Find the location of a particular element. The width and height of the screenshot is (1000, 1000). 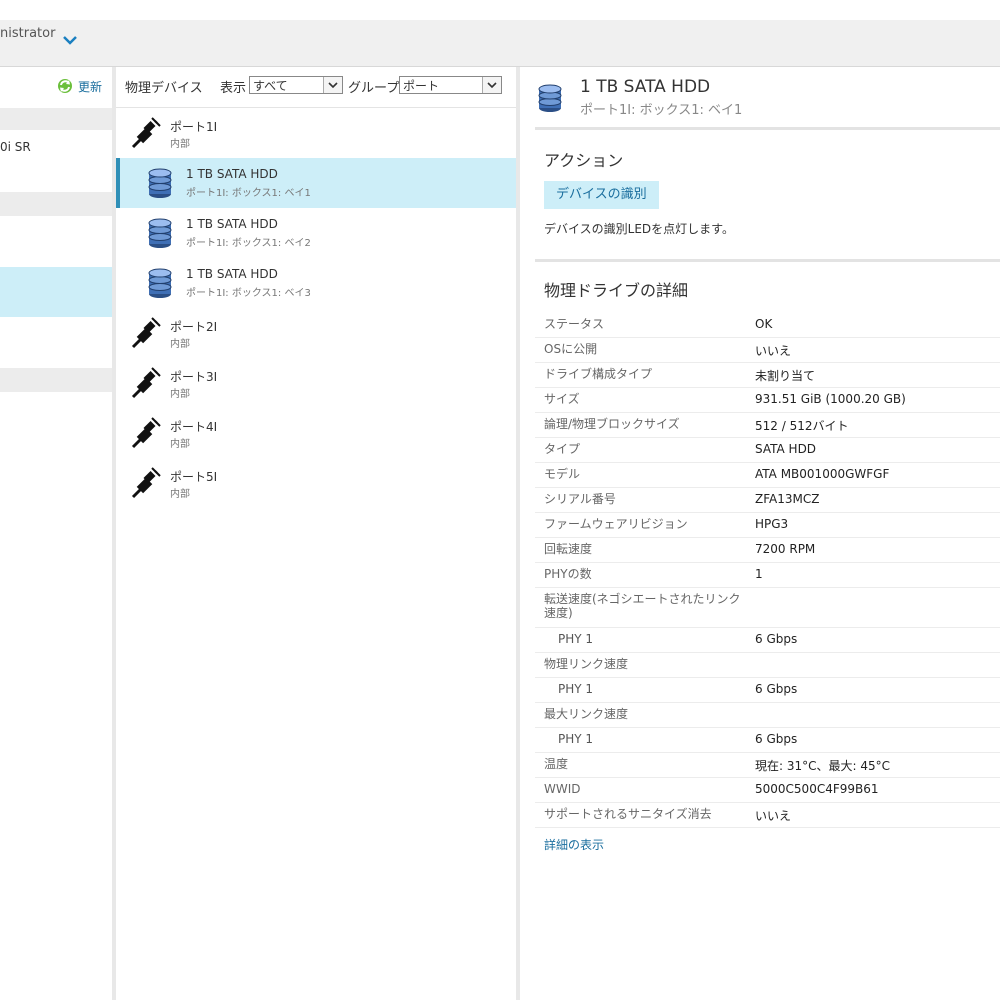

detail-key: ドライブ構成タイプ is located at coordinates (598, 374).